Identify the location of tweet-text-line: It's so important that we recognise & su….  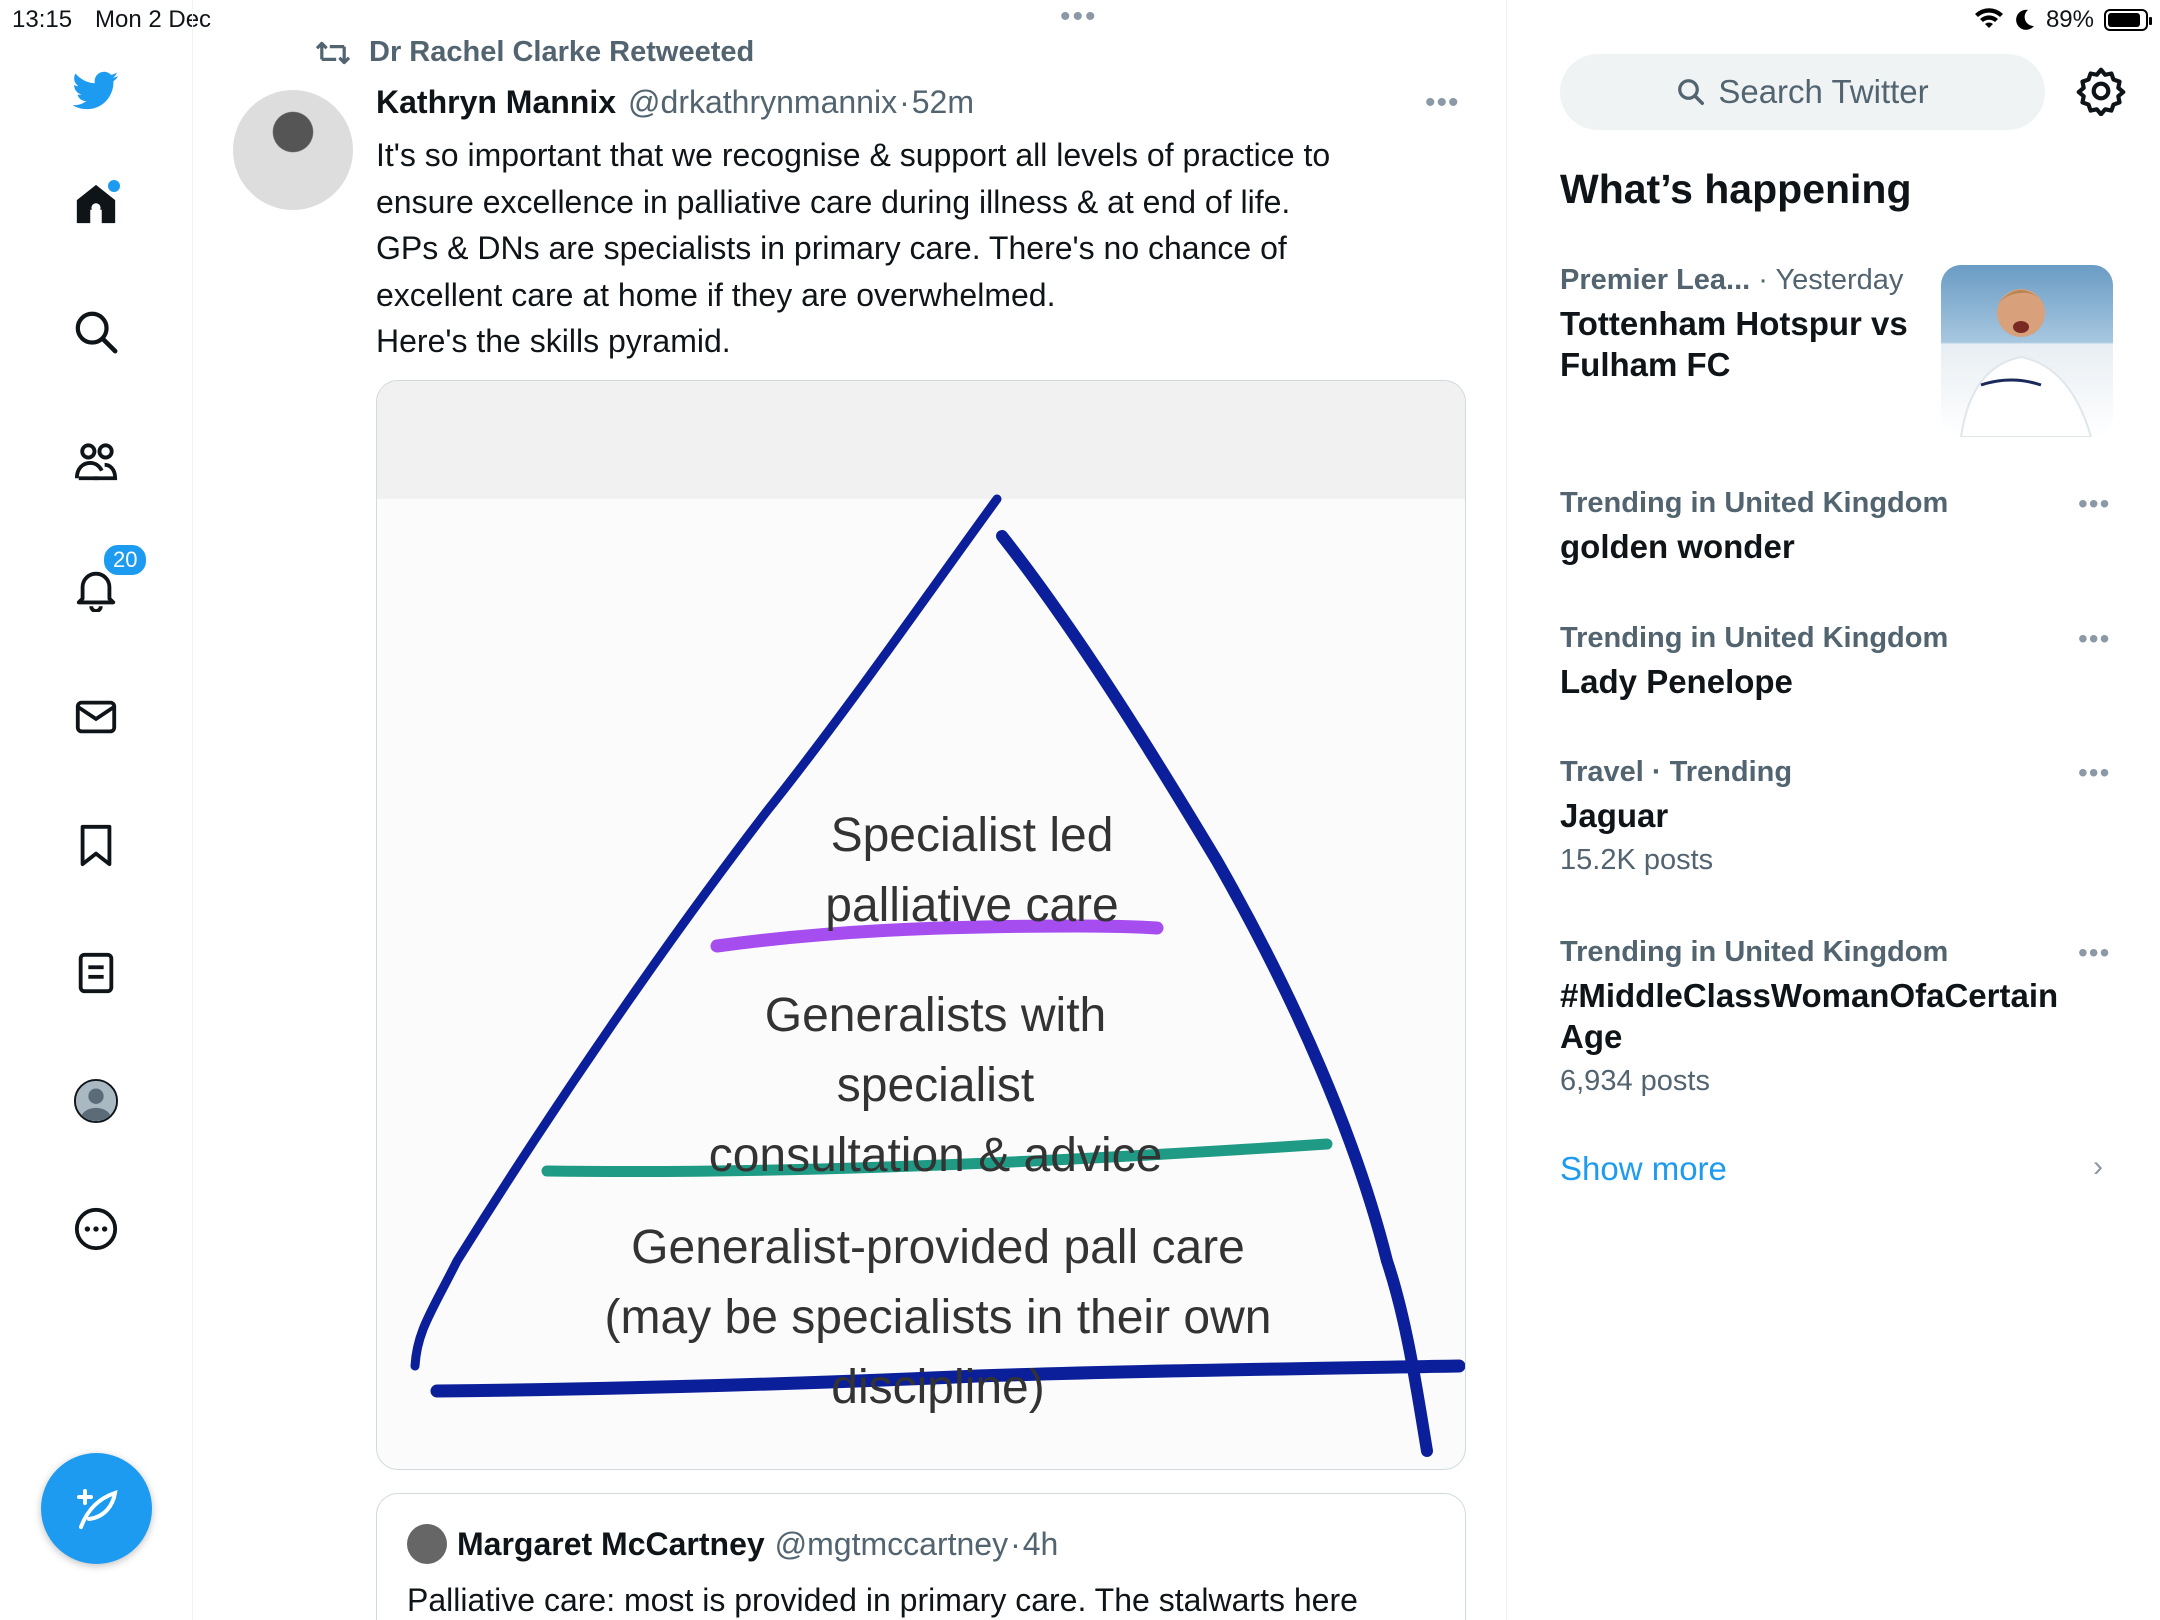
(853, 155).